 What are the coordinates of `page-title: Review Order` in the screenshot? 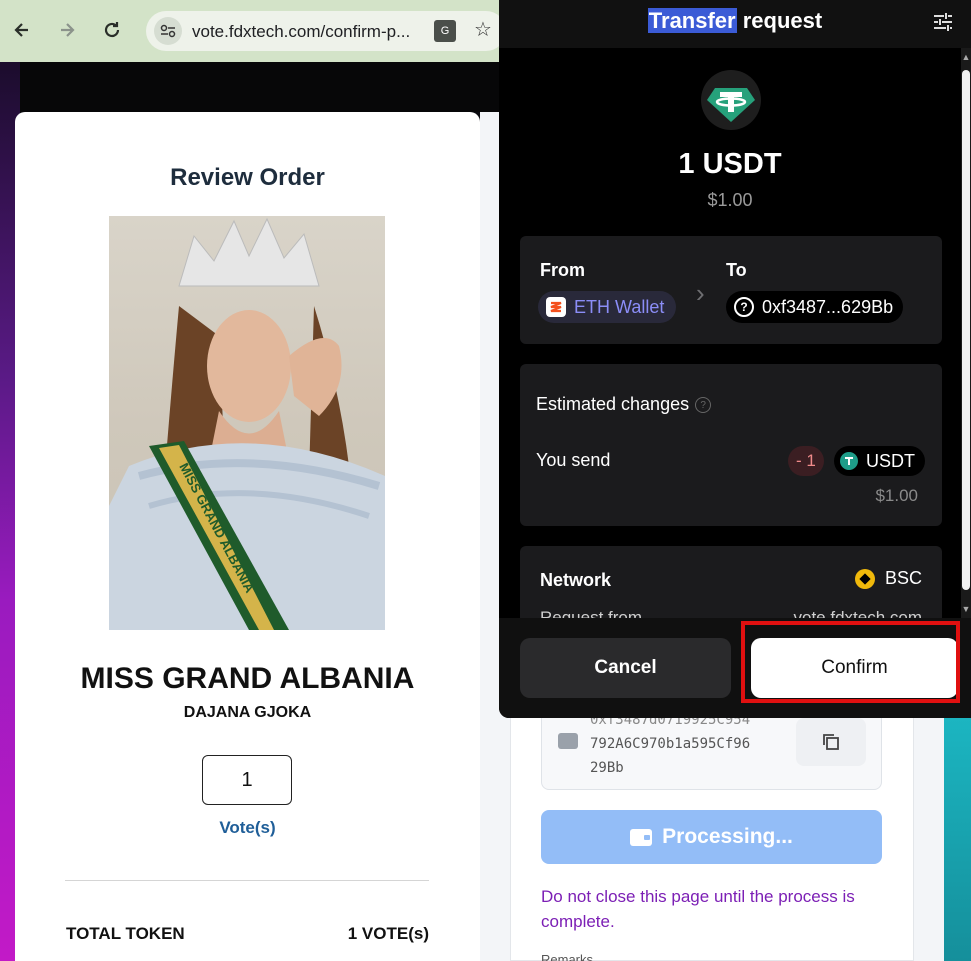 It's located at (247, 177).